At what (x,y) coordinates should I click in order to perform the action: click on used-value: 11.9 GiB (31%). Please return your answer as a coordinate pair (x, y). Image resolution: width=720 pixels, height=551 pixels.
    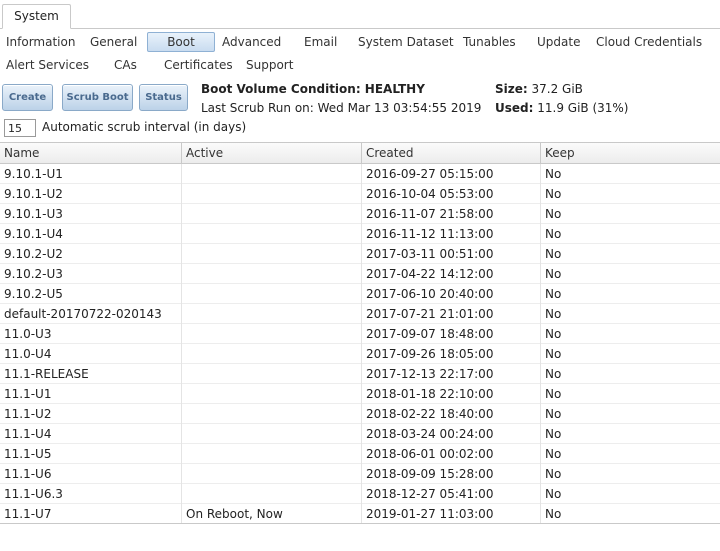
    Looking at the image, I should click on (581, 108).